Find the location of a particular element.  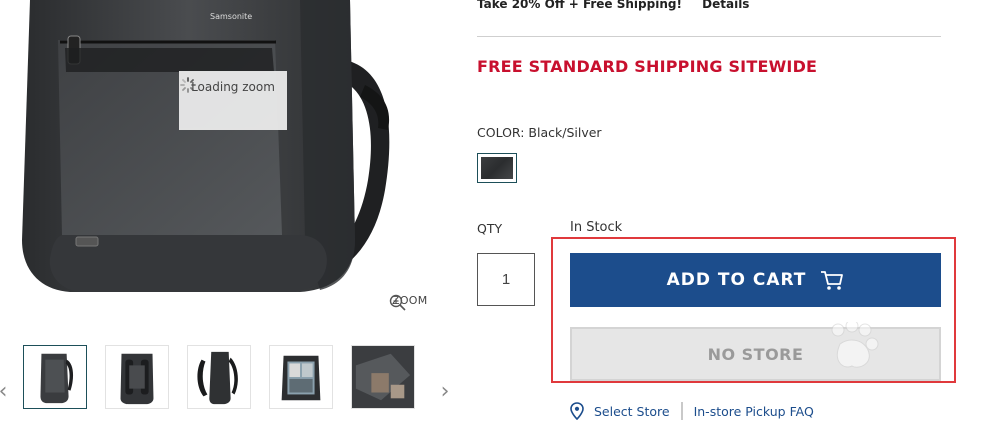

highlight-annotation-box is located at coordinates (753, 310).